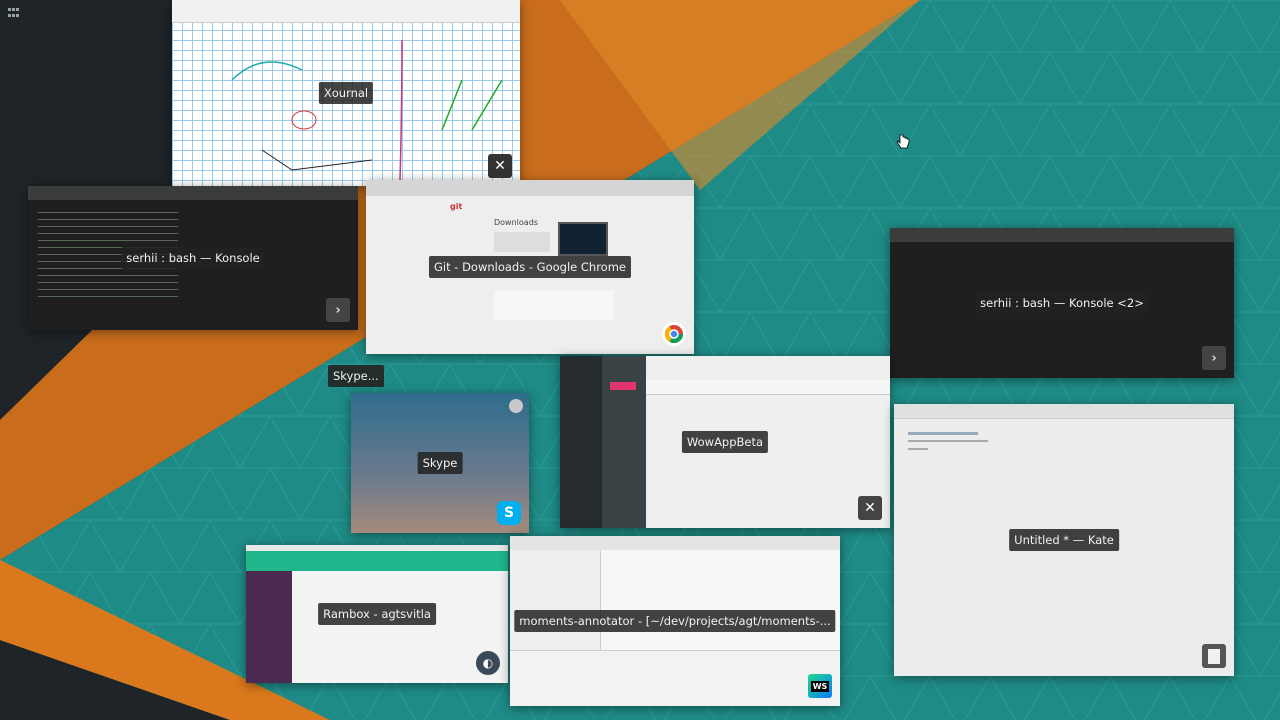 Image resolution: width=1280 pixels, height=720 pixels. I want to click on window-title: Skype, so click(440, 463).